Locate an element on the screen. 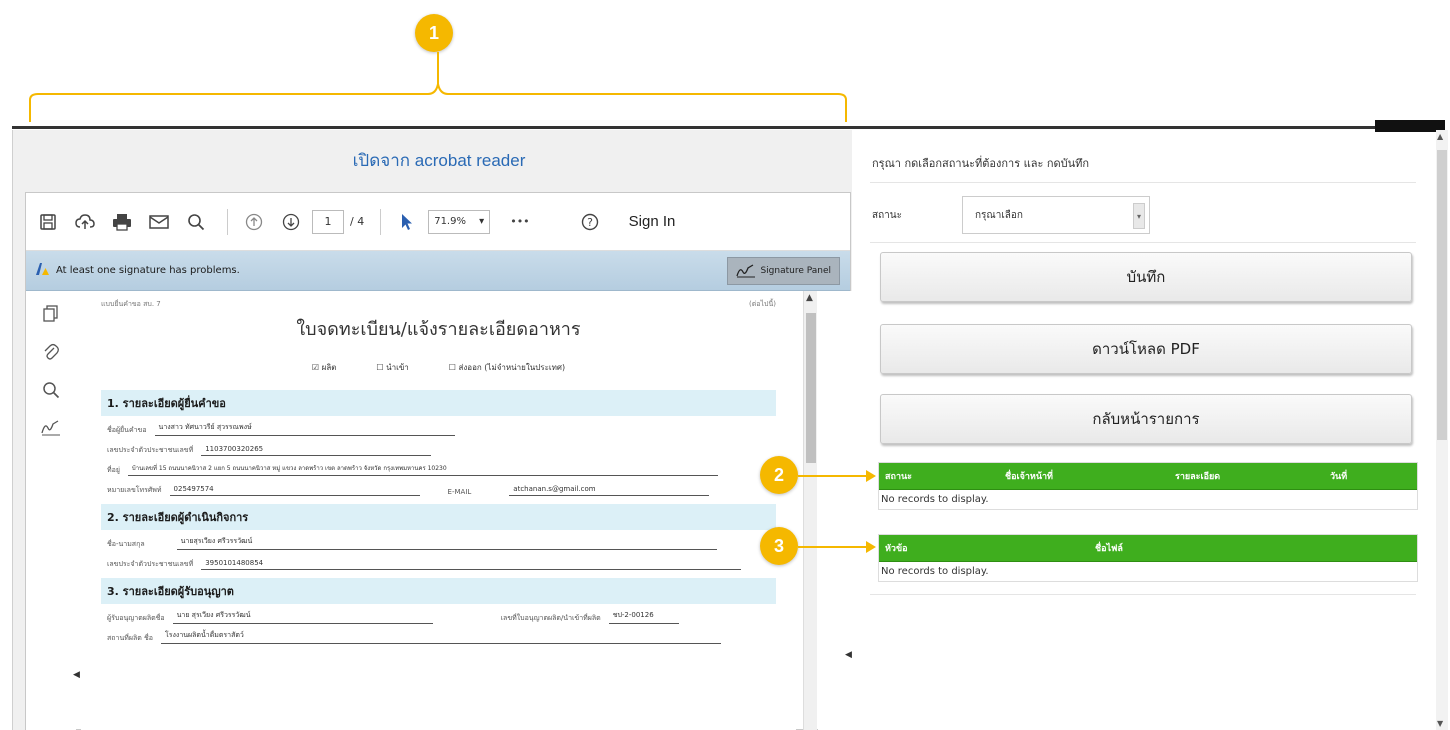 Image resolution: width=1450 pixels, height=730 pixels. callout-3: 3 is located at coordinates (779, 546).